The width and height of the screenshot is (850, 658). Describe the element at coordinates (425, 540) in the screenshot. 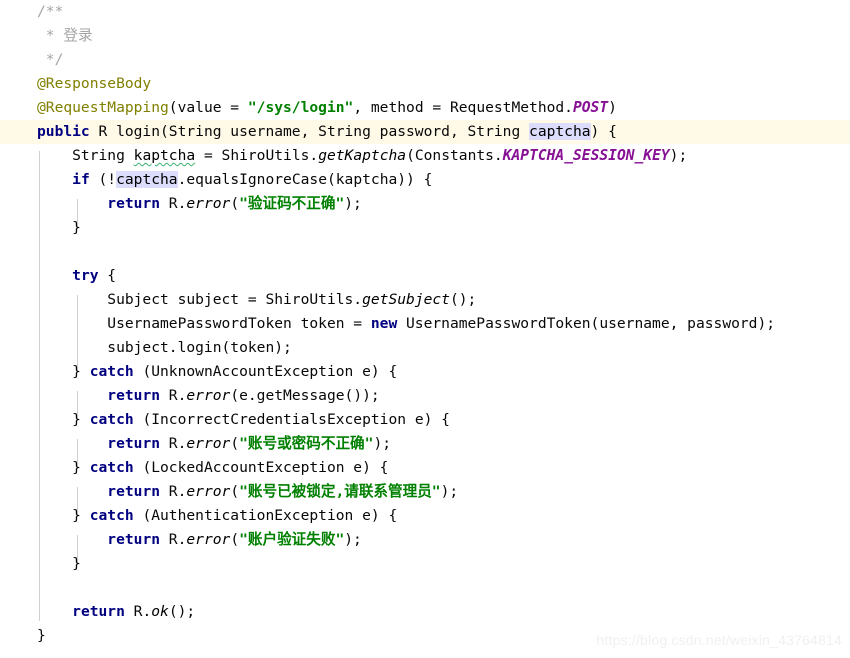

I see `code-line: return R.error("账户验证失败");` at that location.